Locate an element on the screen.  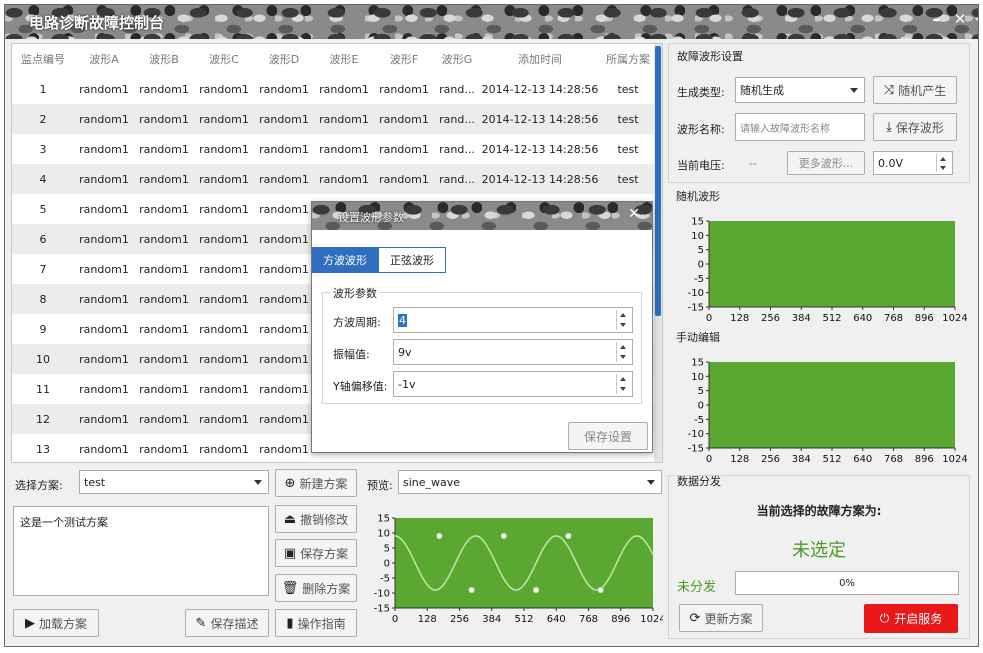
column-header: 所属方案 is located at coordinates (628, 59).